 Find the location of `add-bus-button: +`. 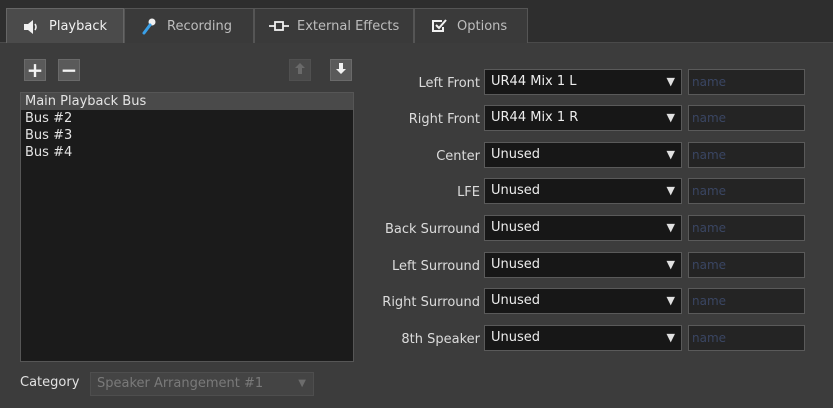

add-bus-button: + is located at coordinates (35, 70).